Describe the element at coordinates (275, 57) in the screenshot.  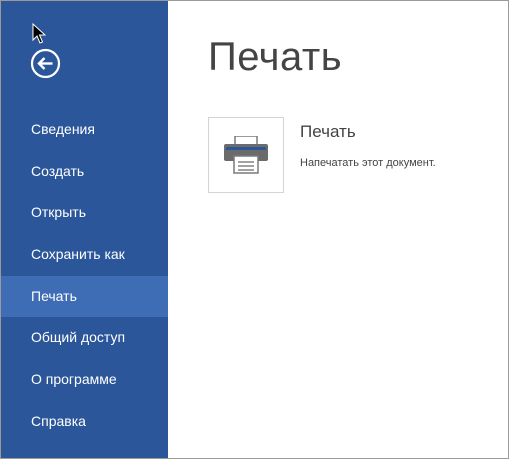
I see `page-title: Печать` at that location.